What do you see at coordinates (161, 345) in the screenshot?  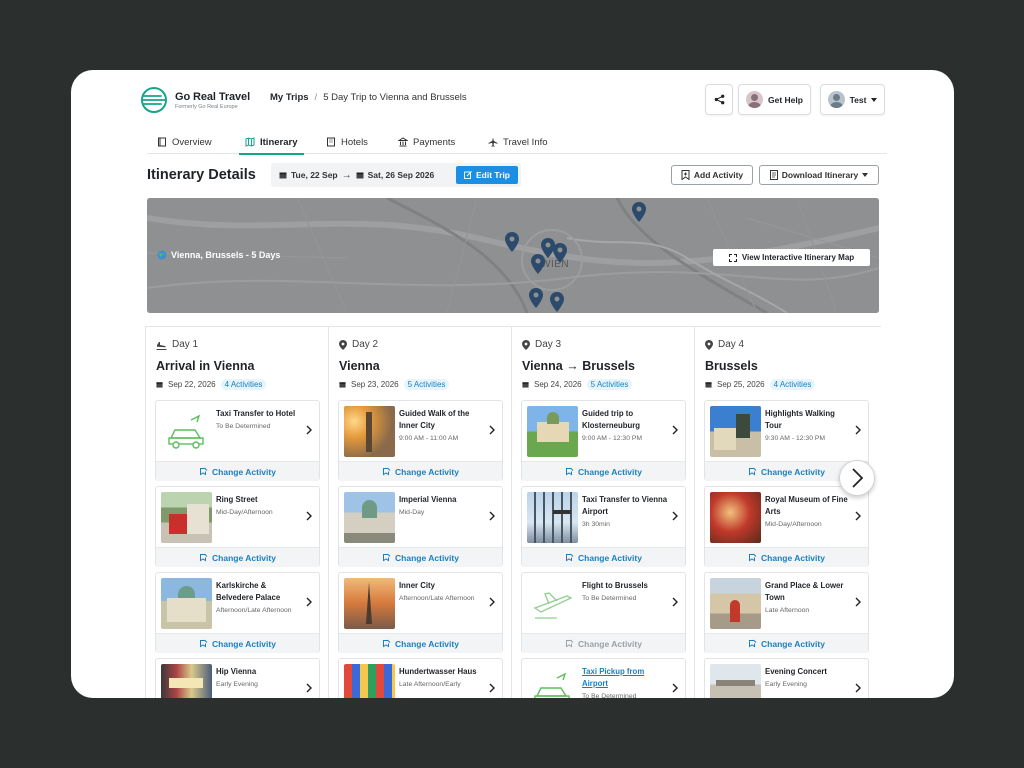 I see `plane-landing-icon` at bounding box center [161, 345].